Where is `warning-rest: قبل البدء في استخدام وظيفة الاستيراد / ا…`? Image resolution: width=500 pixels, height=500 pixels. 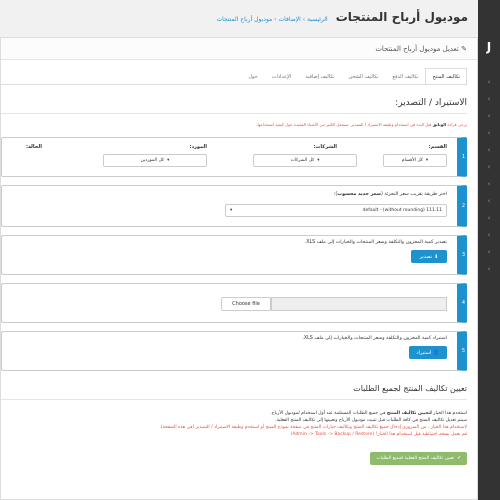 warning-rest: قبل البدء في استخدام وظيفة الاستيراد / ا… is located at coordinates (344, 124).